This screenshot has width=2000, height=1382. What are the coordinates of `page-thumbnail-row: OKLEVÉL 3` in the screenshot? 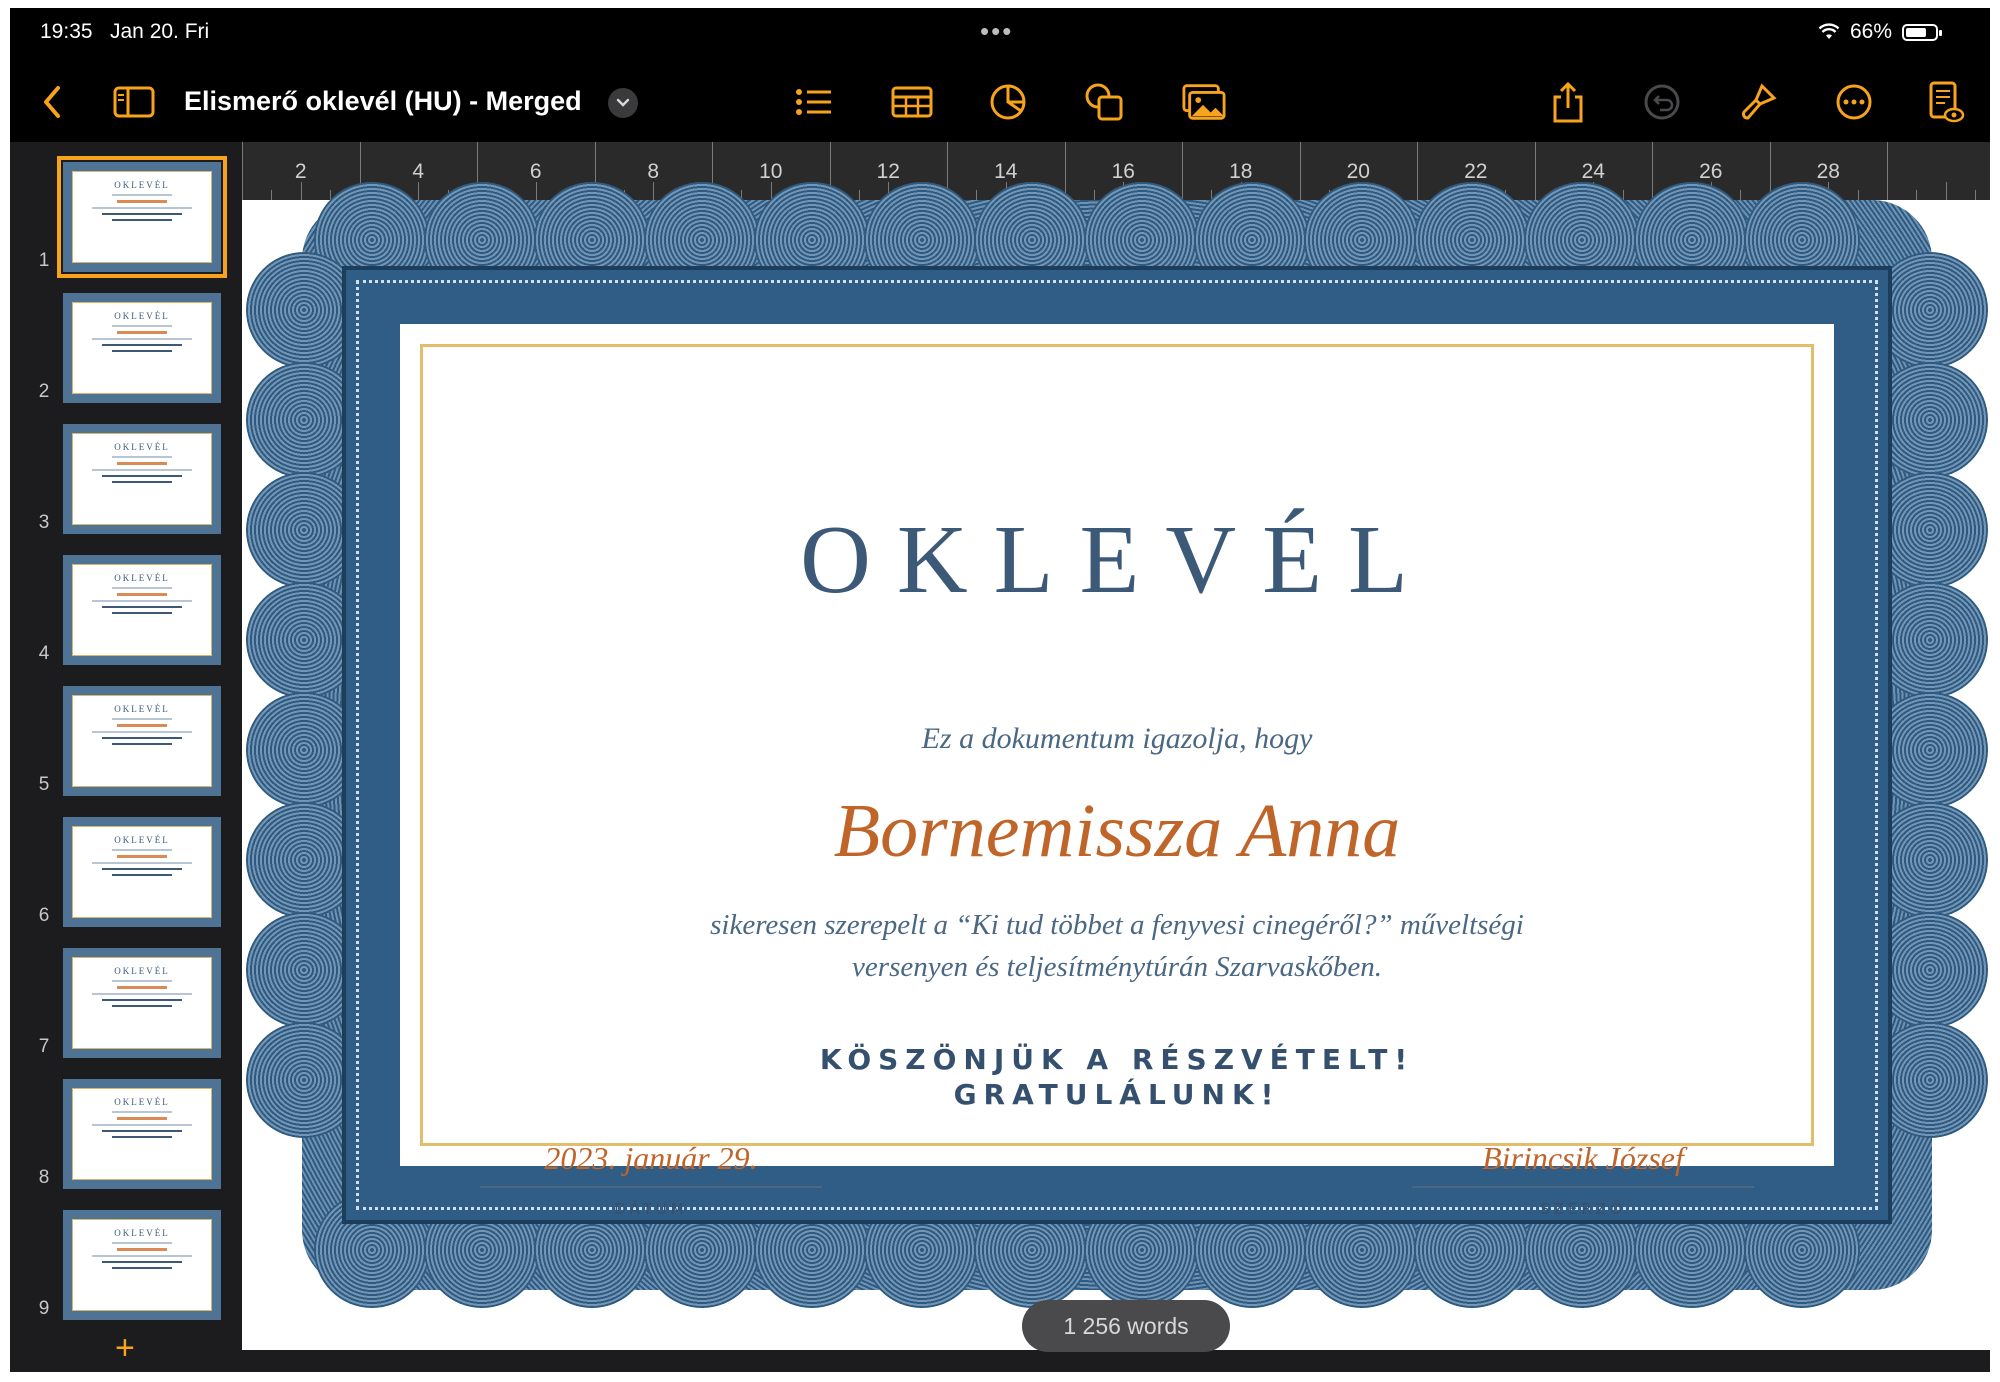 It's located at (126, 480).